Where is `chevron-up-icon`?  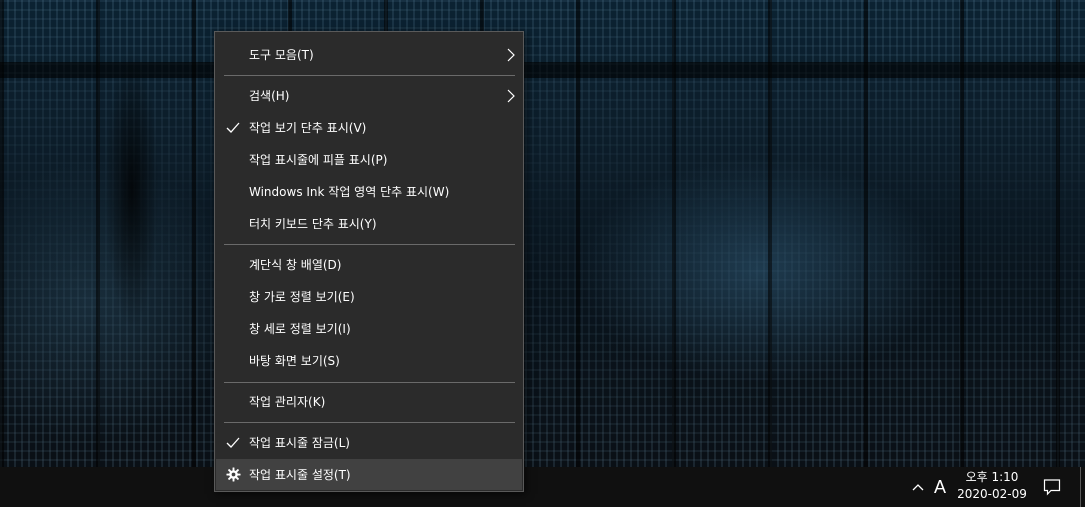 chevron-up-icon is located at coordinates (918, 487).